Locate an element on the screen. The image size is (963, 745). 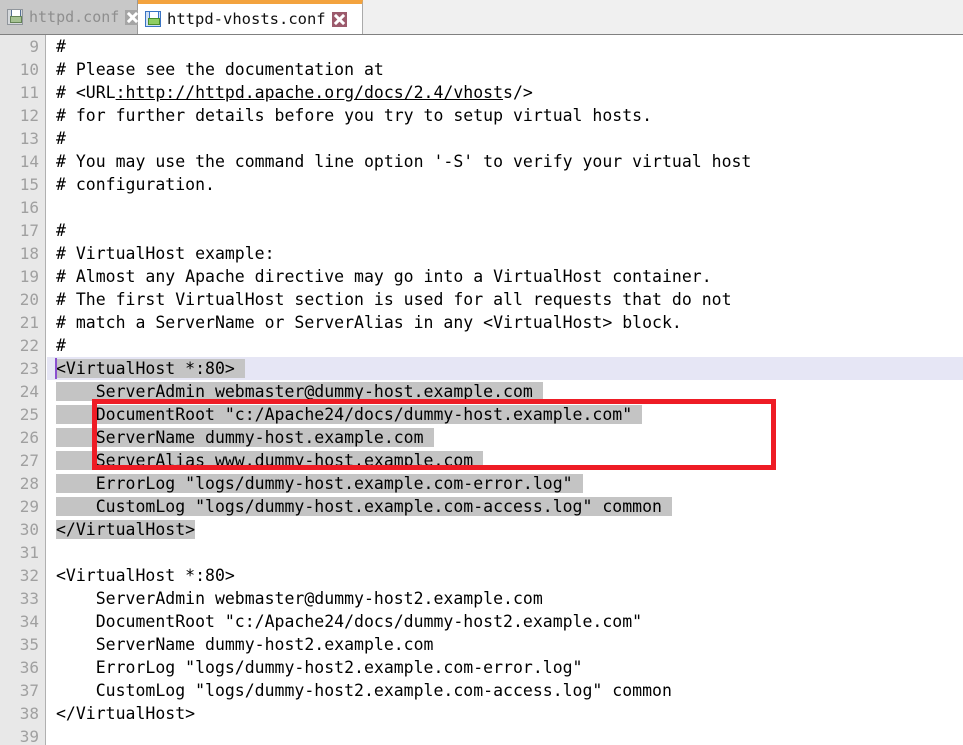
line-number: 17 is located at coordinates (29, 230).